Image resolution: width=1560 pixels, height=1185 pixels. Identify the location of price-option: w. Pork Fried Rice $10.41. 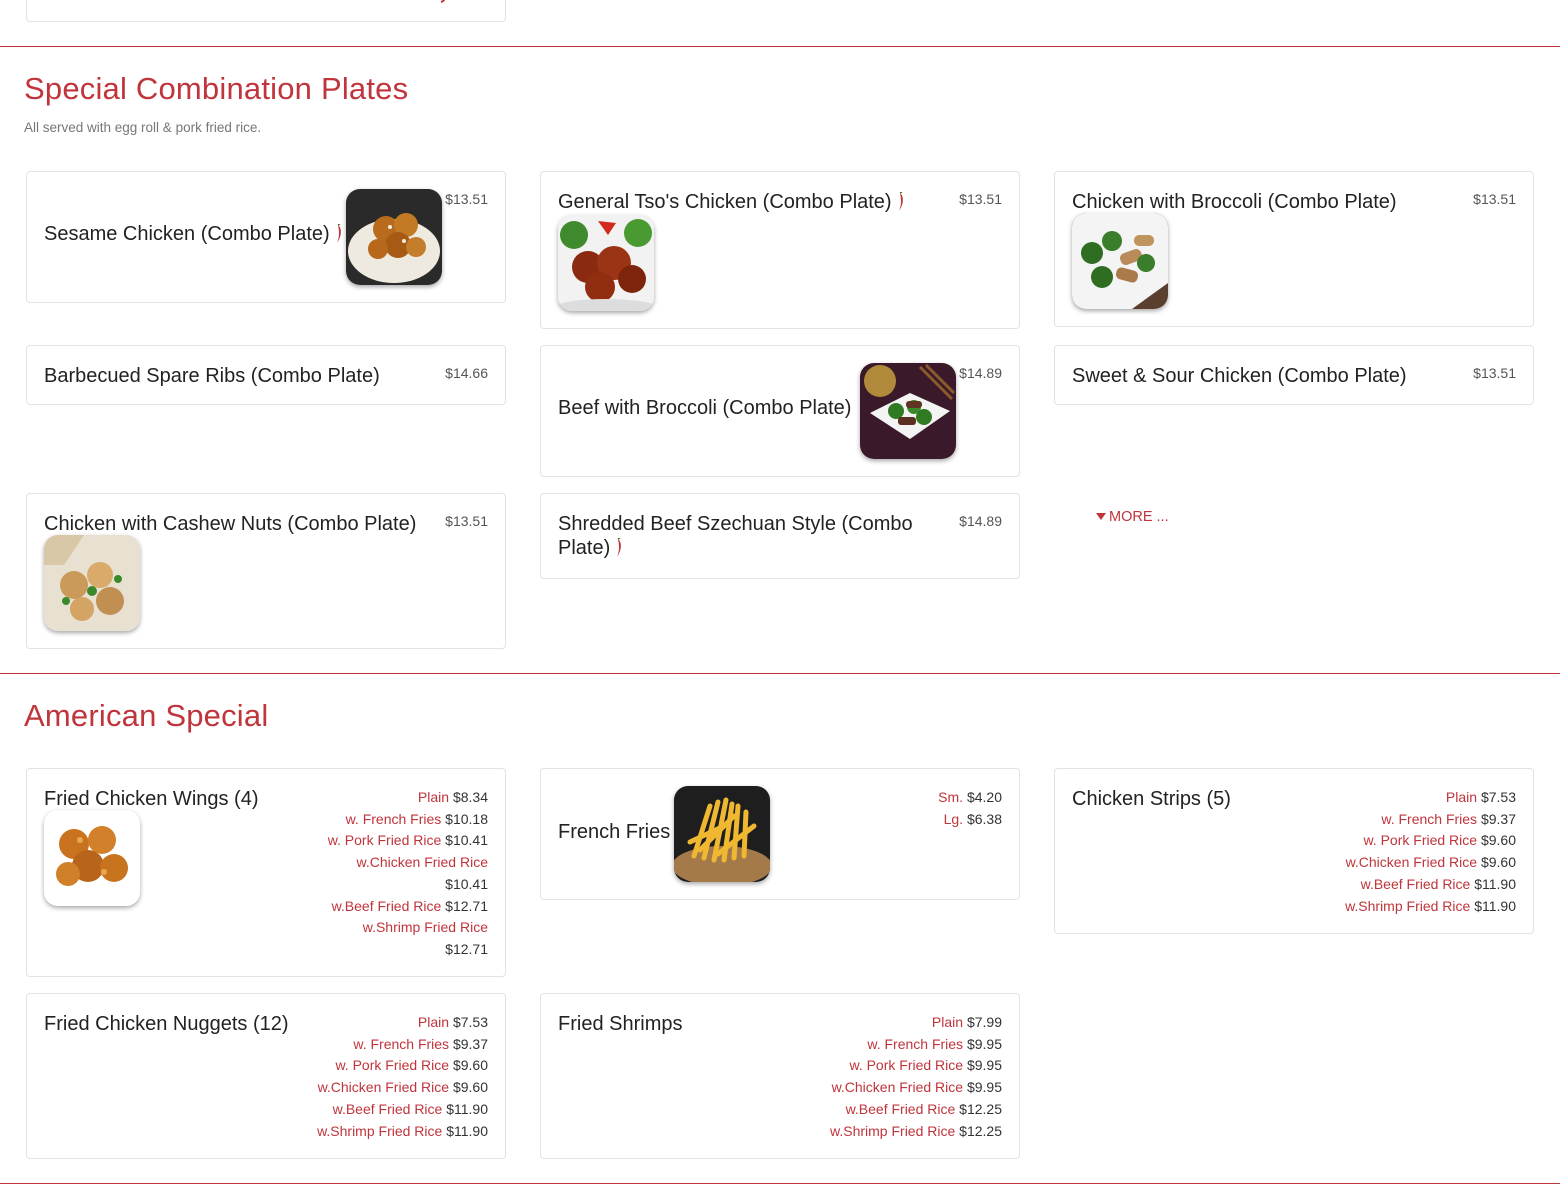
(408, 841).